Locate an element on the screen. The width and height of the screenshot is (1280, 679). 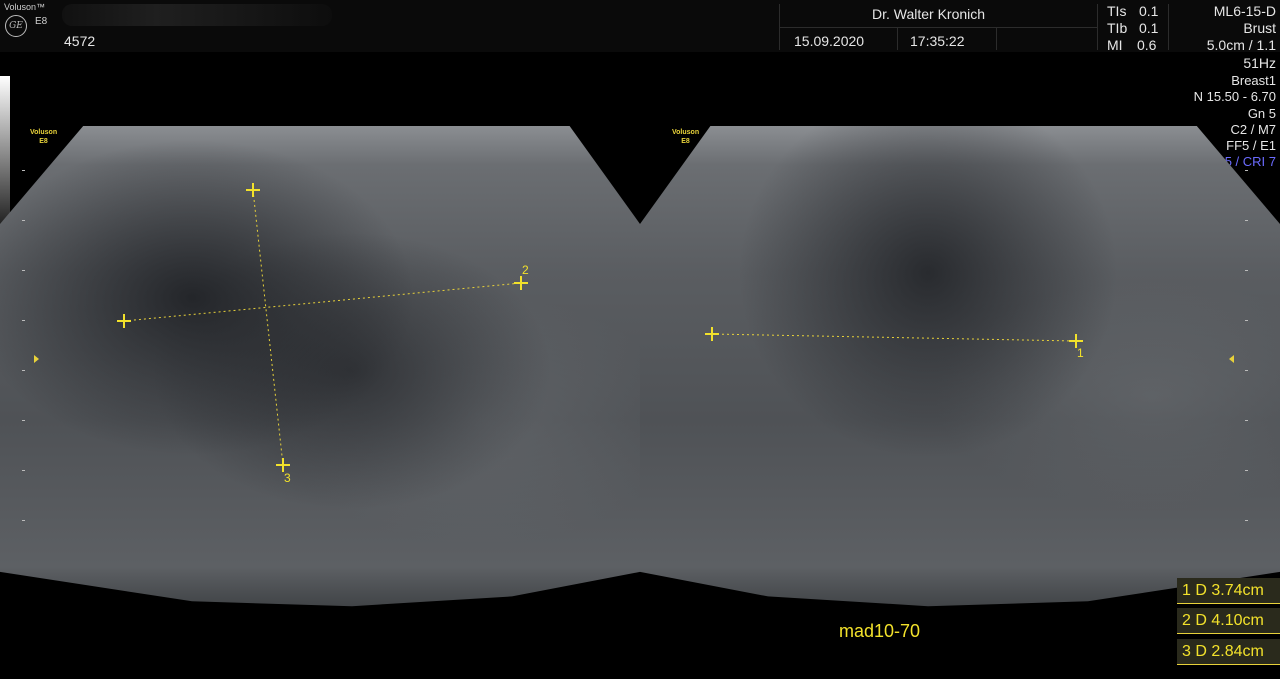
redacted-patient-name is located at coordinates (197, 15).